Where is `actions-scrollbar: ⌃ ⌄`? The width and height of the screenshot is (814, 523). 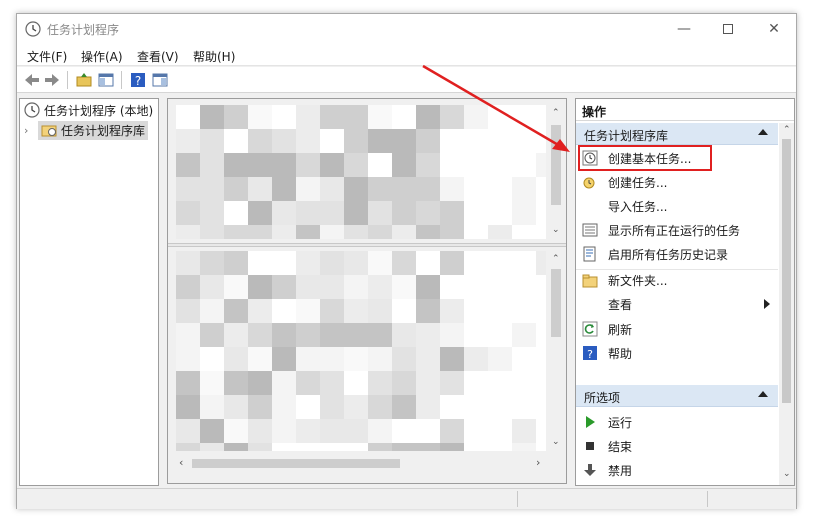 actions-scrollbar: ⌃ ⌄ is located at coordinates (786, 304).